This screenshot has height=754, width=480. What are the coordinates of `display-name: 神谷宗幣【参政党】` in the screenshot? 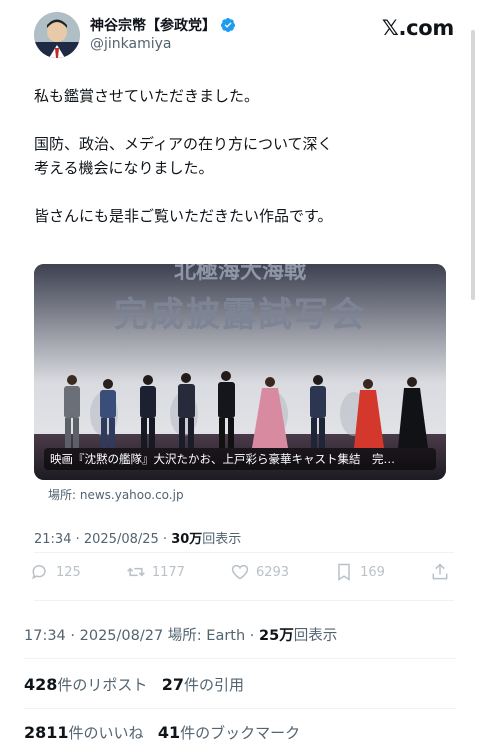 It's located at (153, 25).